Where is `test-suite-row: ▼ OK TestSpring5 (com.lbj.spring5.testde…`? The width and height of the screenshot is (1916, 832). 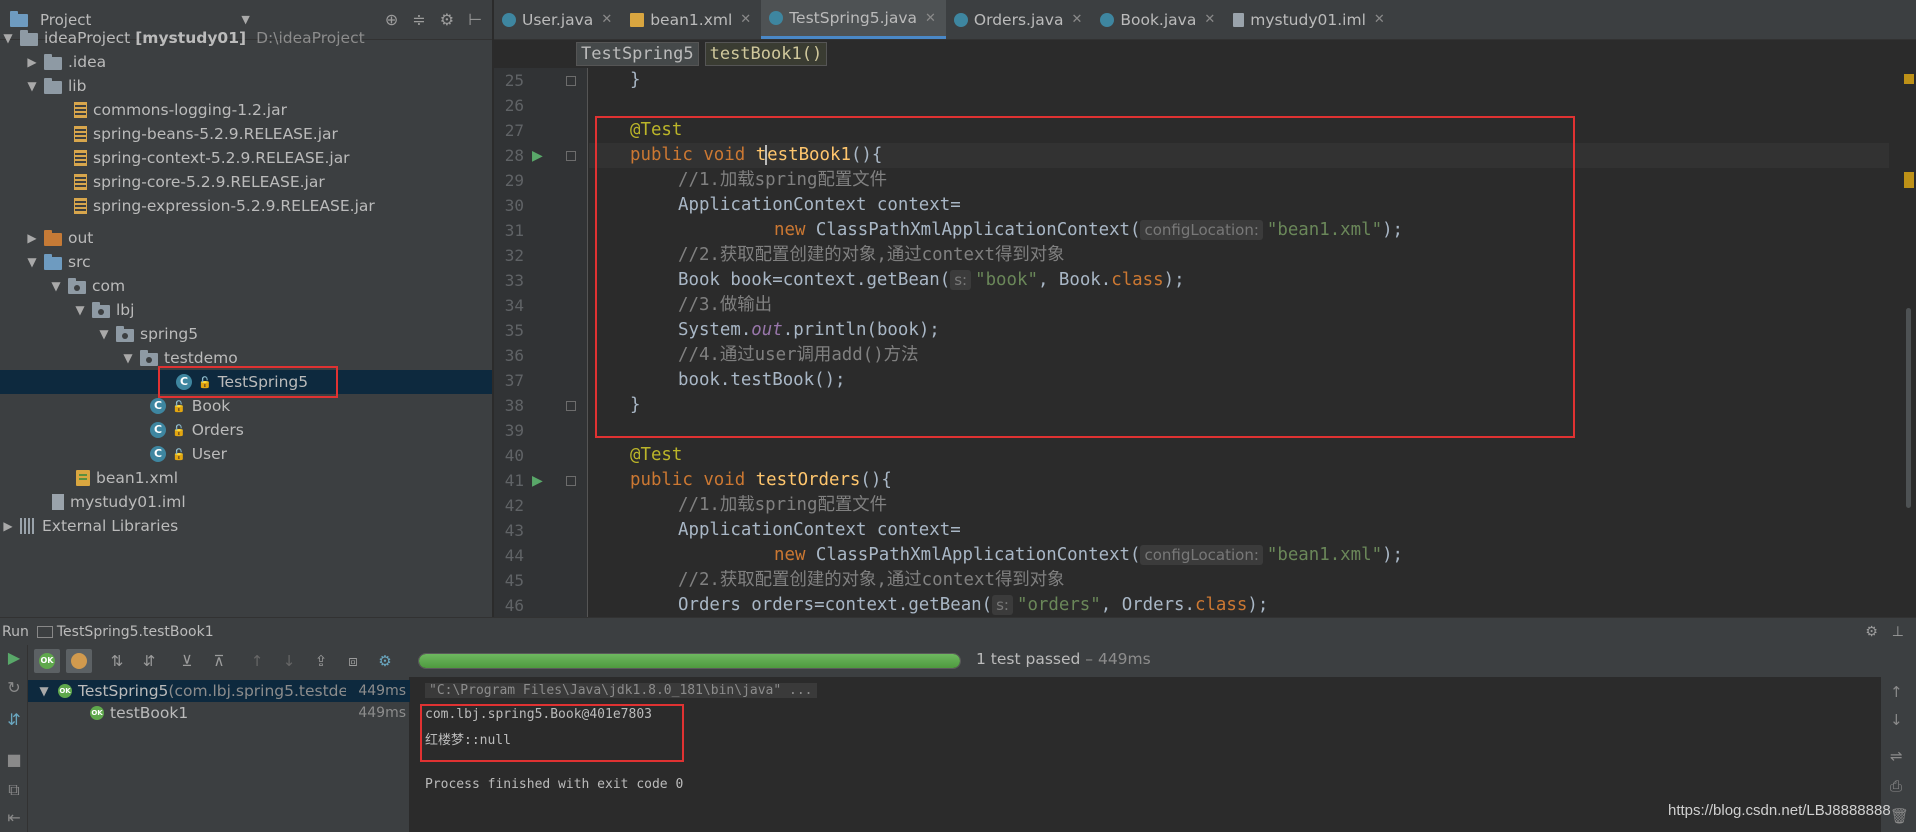 test-suite-row: ▼ OK TestSpring5 (com.lbj.spring5.testde… is located at coordinates (219, 691).